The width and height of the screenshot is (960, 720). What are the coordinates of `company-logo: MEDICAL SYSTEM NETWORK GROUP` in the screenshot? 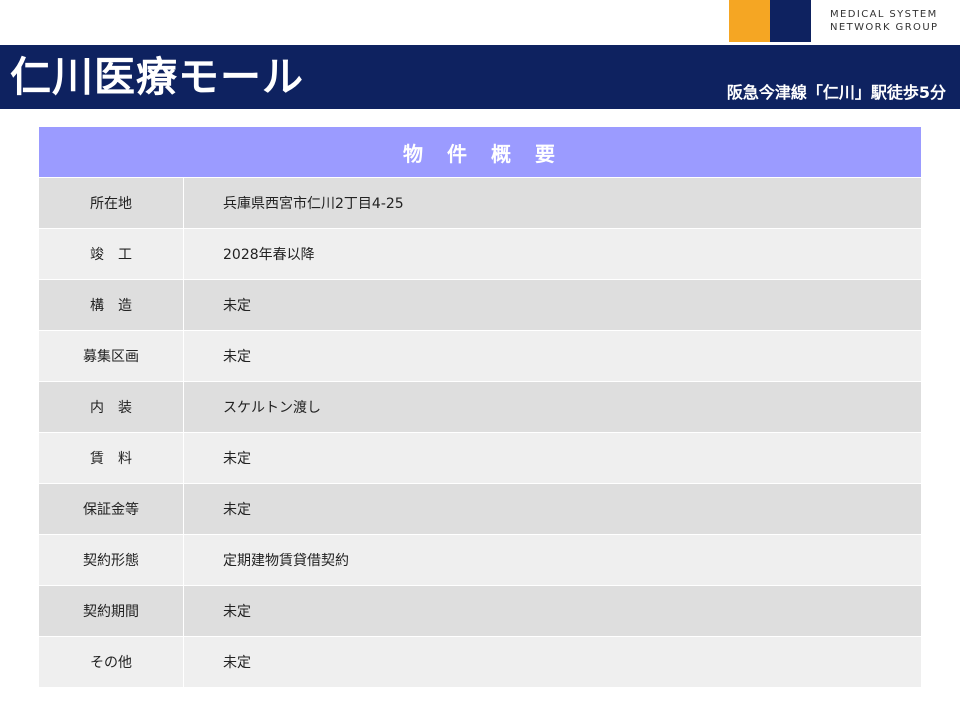 It's located at (844, 21).